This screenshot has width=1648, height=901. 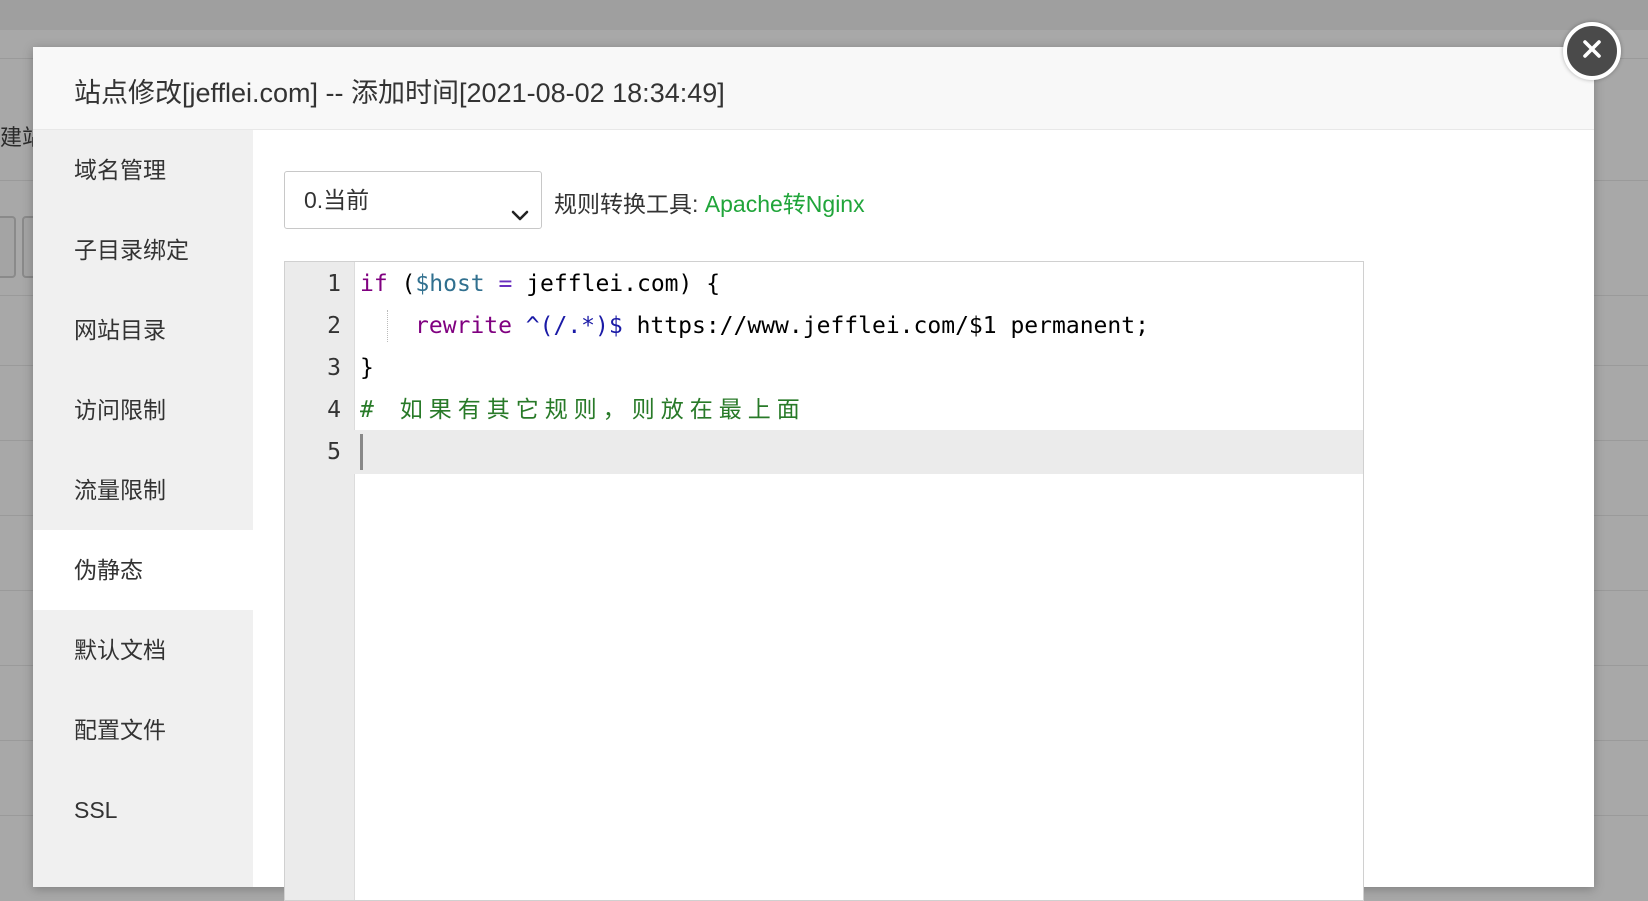 What do you see at coordinates (143, 250) in the screenshot?
I see `sidebar-item-subdirectory: 子目录绑定` at bounding box center [143, 250].